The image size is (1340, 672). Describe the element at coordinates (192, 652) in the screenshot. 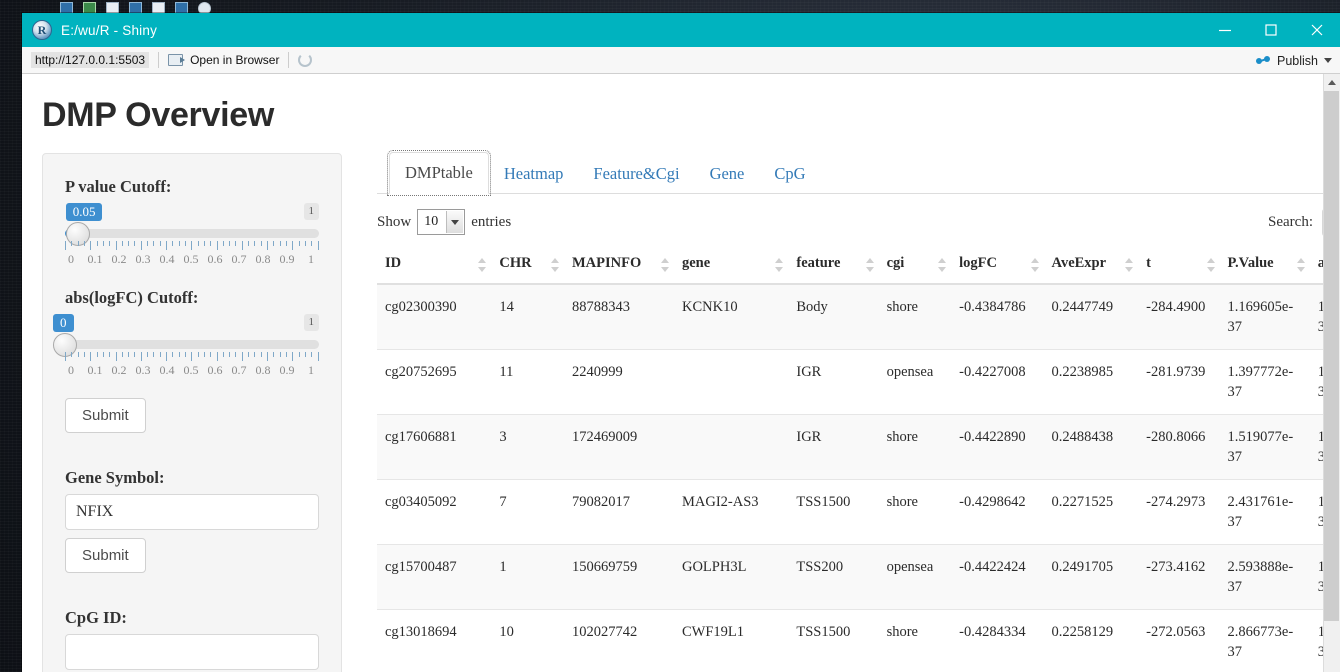

I see `cpg-id-input` at that location.